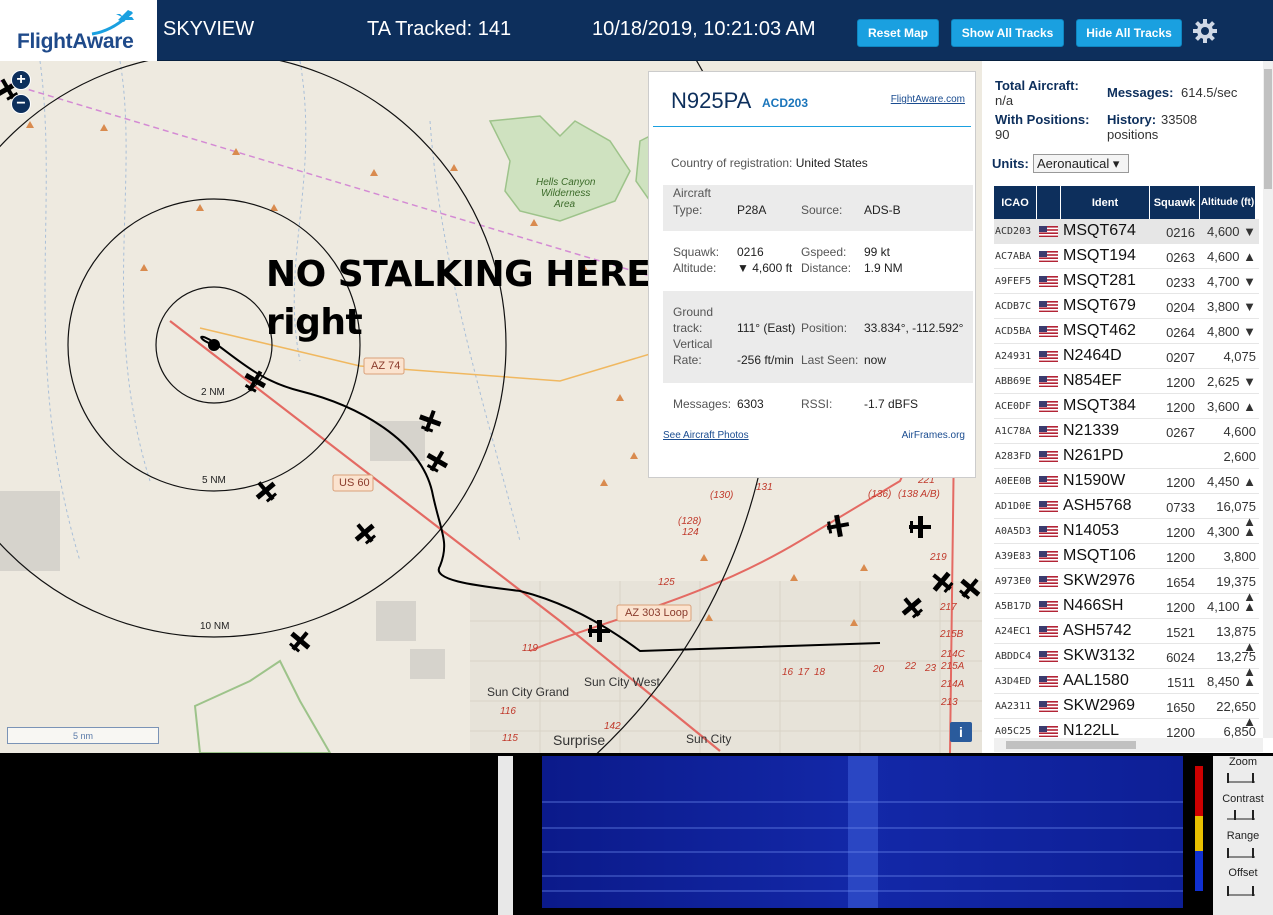 The width and height of the screenshot is (1273, 915). Describe the element at coordinates (1126, 406) in the screenshot. I see `table-row: ACE0DF MSQT384 1200 3,600 ▲` at that location.